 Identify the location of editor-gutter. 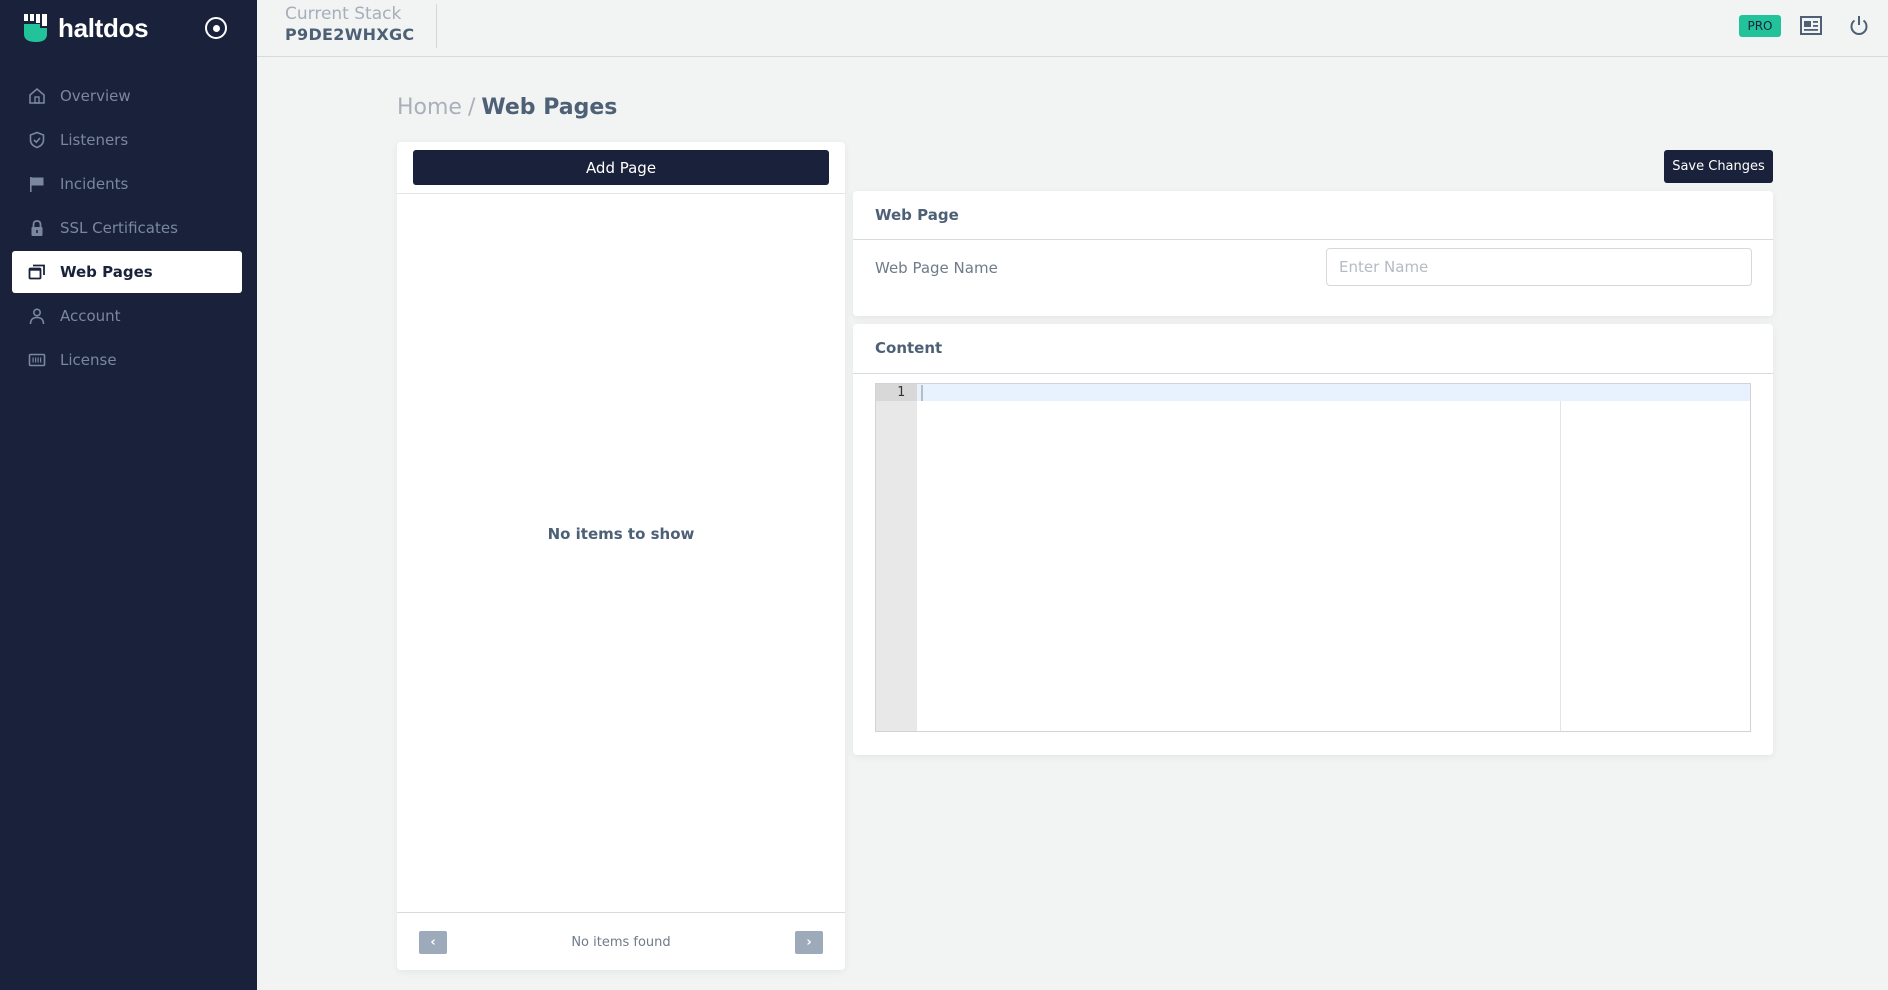
(896, 557).